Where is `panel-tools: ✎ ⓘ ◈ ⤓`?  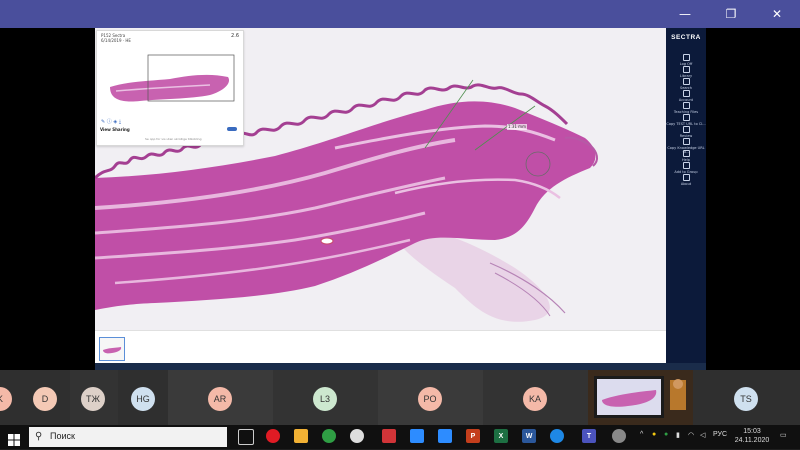 panel-tools: ✎ ⓘ ◈ ⤓ is located at coordinates (111, 121).